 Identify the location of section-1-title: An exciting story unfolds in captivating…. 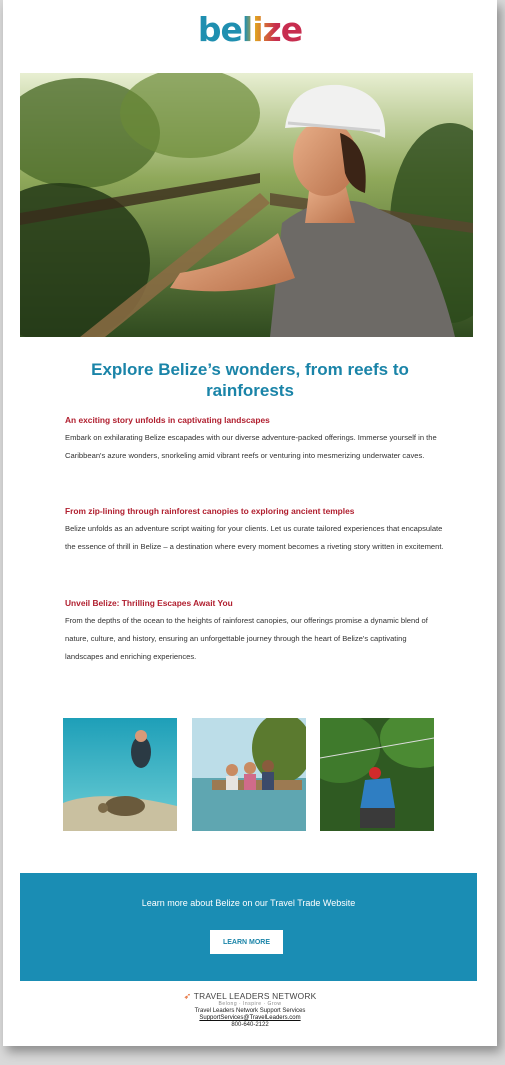
(167, 420).